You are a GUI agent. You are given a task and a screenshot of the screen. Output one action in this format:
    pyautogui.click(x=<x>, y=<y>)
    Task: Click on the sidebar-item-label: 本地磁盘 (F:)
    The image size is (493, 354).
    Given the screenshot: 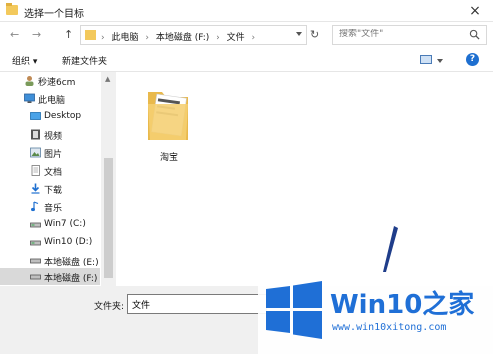 What is the action you would take?
    pyautogui.click(x=71, y=279)
    